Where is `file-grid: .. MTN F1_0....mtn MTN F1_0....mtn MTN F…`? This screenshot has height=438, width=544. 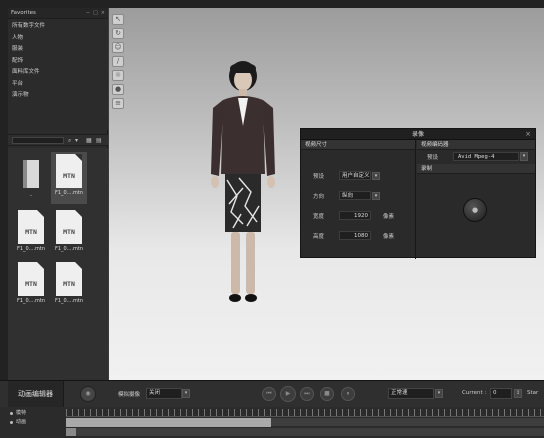 file-grid: .. MTN F1_0....mtn MTN F1_0....mtn MTN F… is located at coordinates (58, 264).